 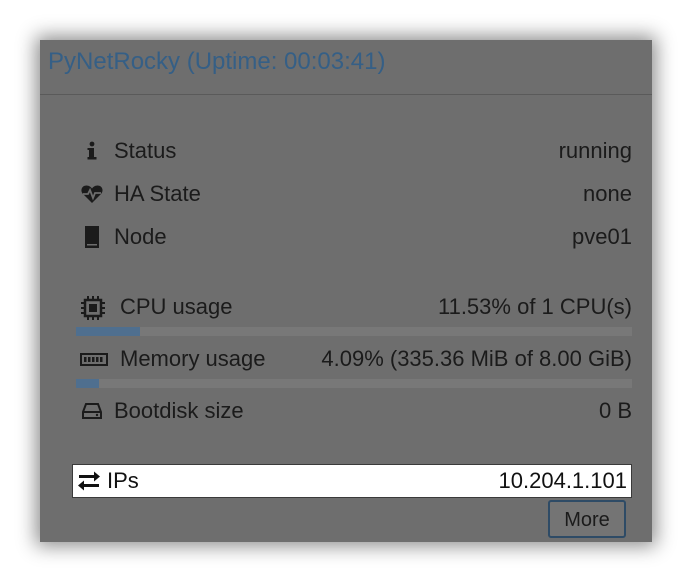 What do you see at coordinates (145, 150) in the screenshot?
I see `status-label: Status` at bounding box center [145, 150].